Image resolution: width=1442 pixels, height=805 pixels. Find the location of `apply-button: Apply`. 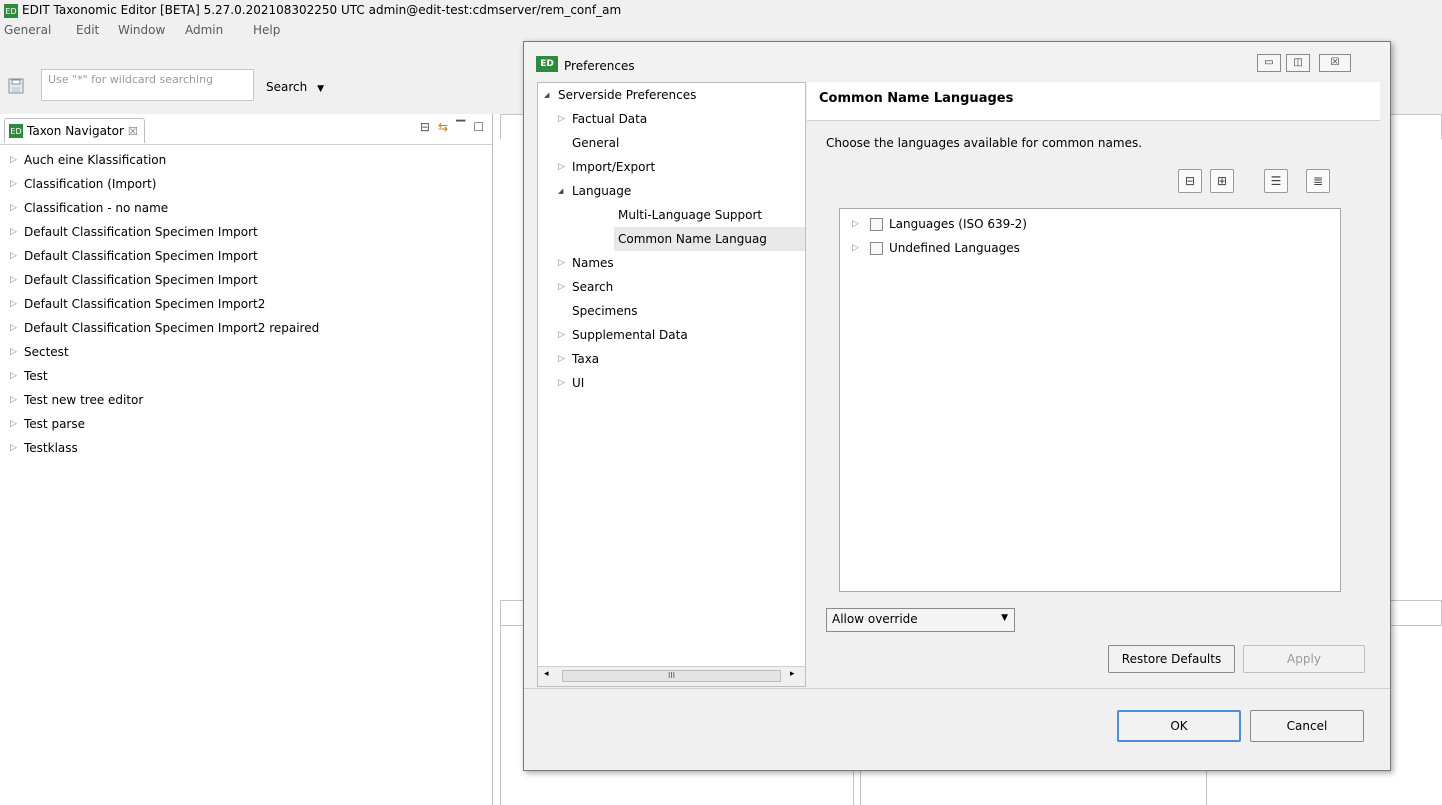

apply-button: Apply is located at coordinates (1304, 659).